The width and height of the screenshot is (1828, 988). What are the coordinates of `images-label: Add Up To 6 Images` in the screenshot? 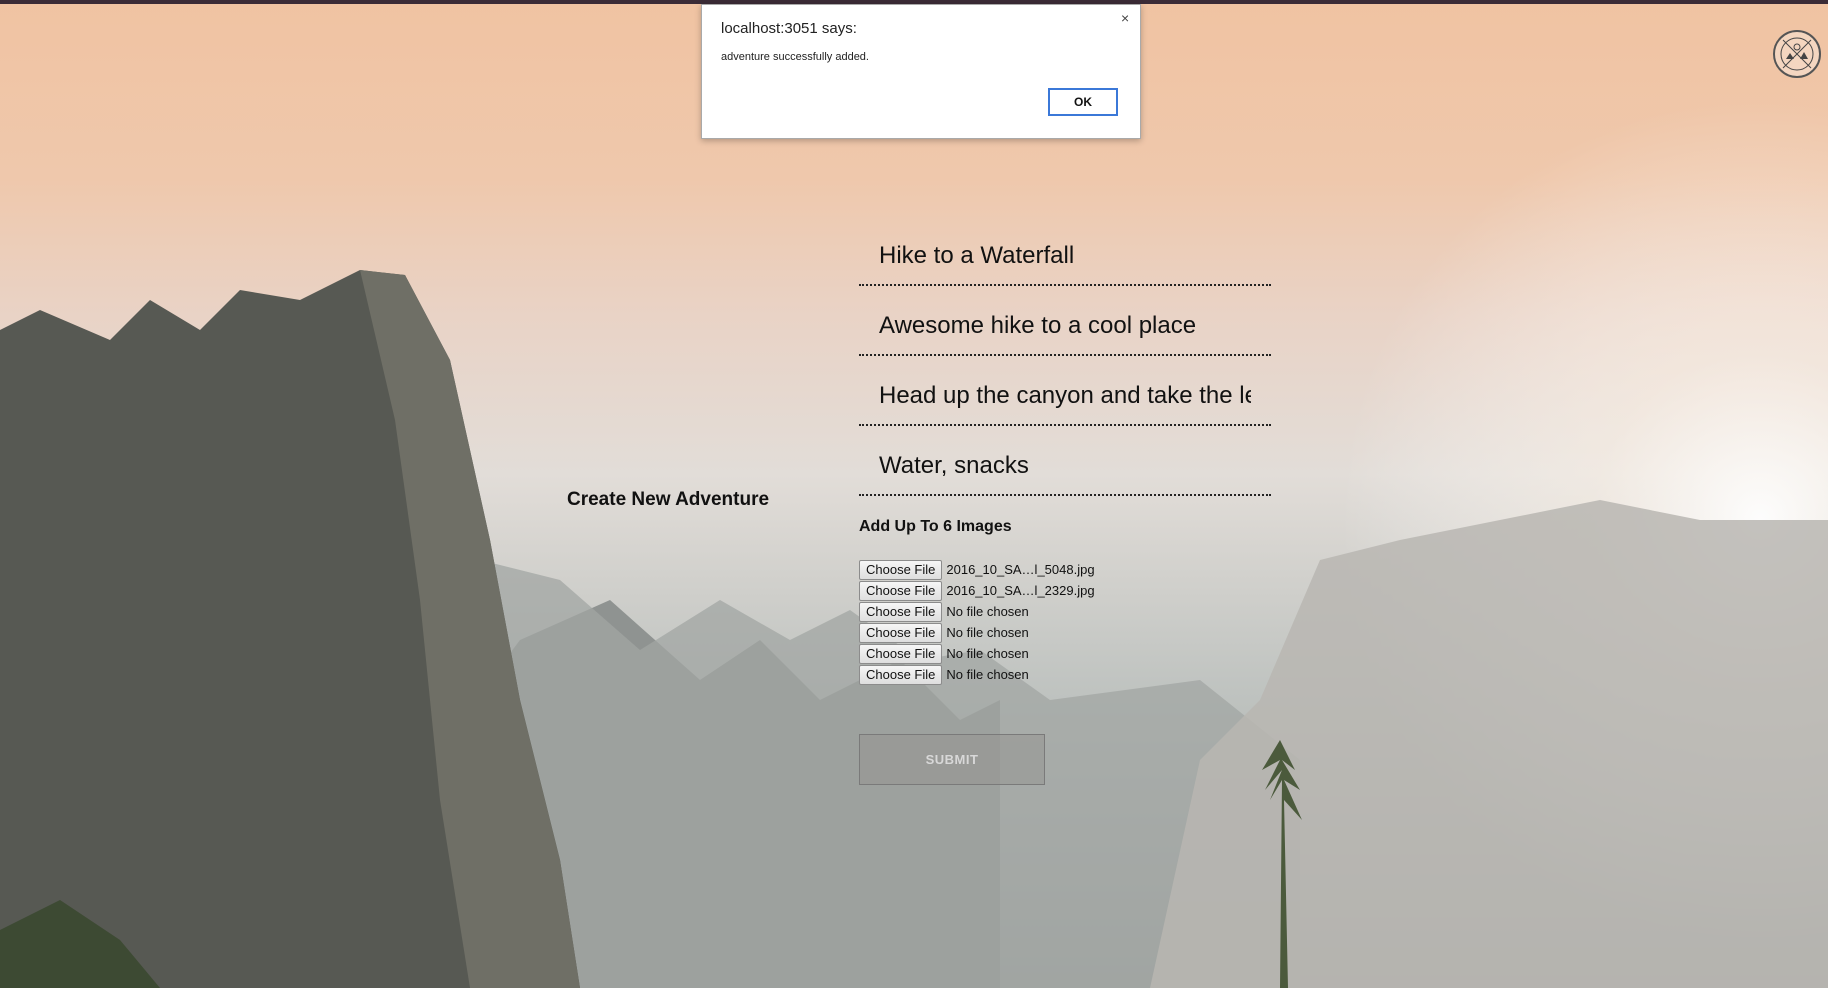 It's located at (935, 526).